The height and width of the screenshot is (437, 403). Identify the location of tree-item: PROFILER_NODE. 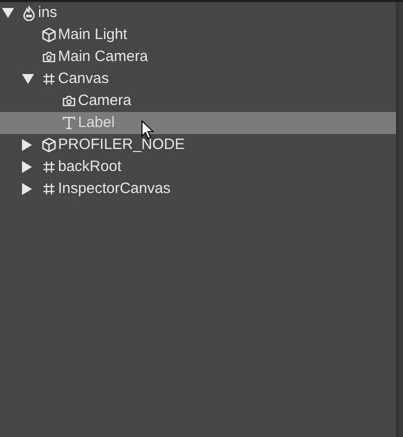
(198, 145).